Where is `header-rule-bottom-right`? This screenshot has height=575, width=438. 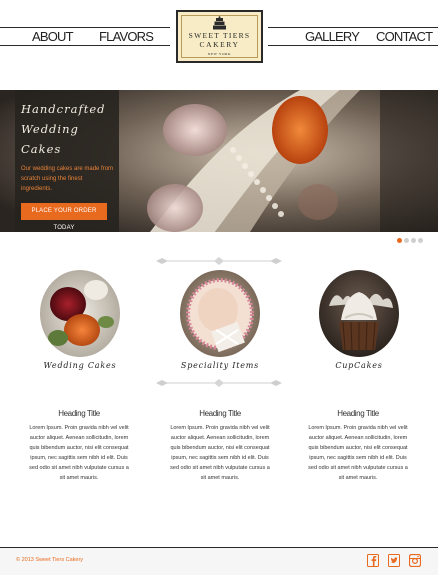
header-rule-bottom-right is located at coordinates (353, 45).